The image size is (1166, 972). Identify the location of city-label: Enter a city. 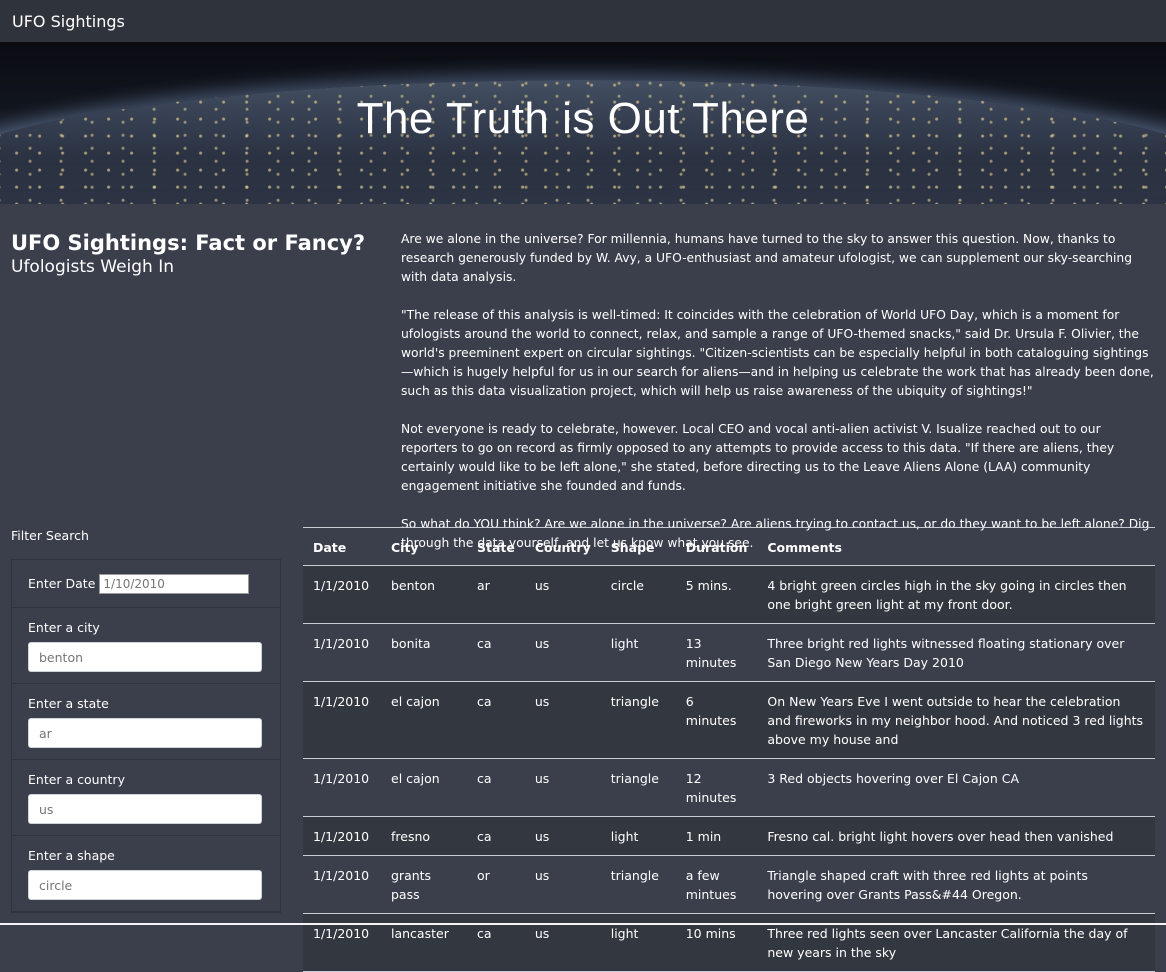
(146, 627).